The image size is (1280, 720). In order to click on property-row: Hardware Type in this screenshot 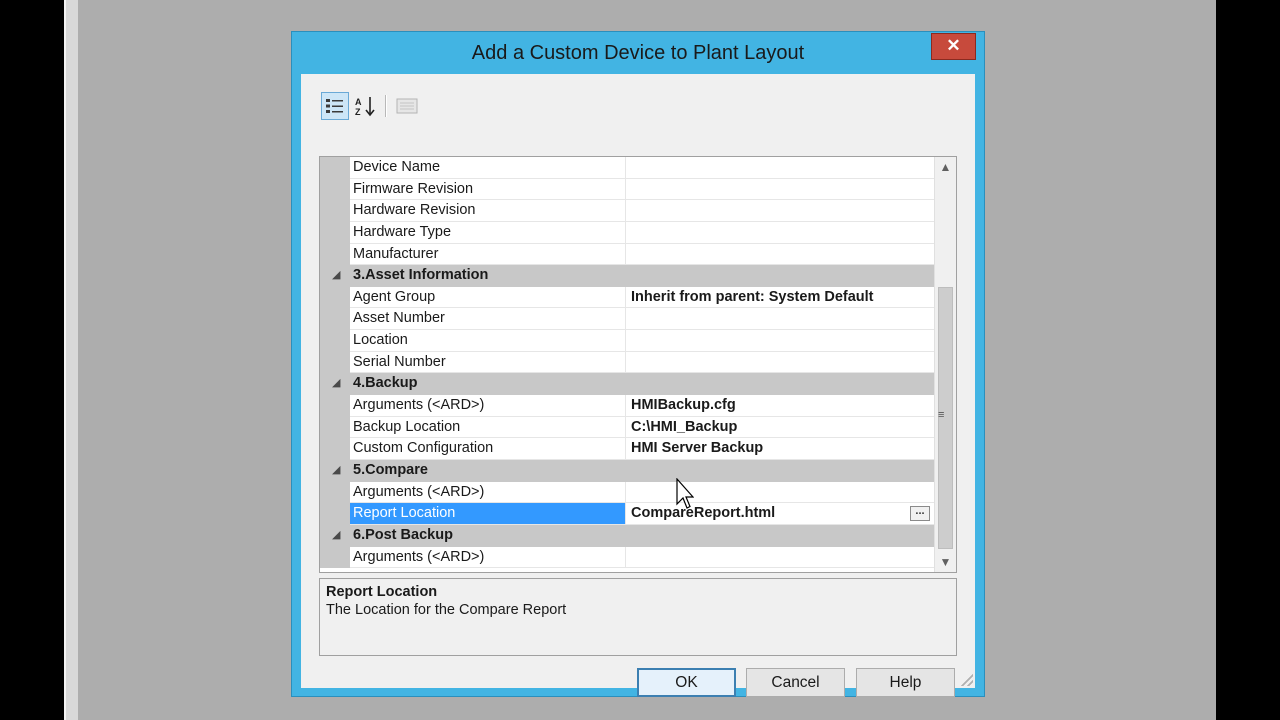, I will do `click(627, 232)`.